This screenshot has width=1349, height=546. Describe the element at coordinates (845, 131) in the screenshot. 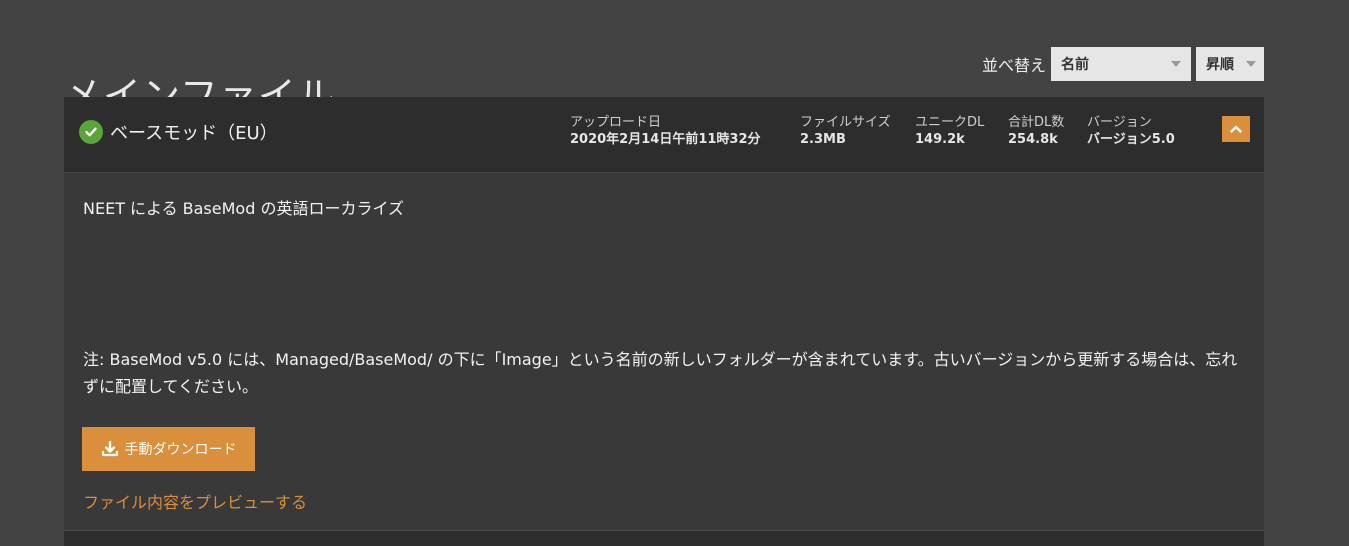

I see `file-size-stat: ファイルサイズ 2.3MB` at that location.